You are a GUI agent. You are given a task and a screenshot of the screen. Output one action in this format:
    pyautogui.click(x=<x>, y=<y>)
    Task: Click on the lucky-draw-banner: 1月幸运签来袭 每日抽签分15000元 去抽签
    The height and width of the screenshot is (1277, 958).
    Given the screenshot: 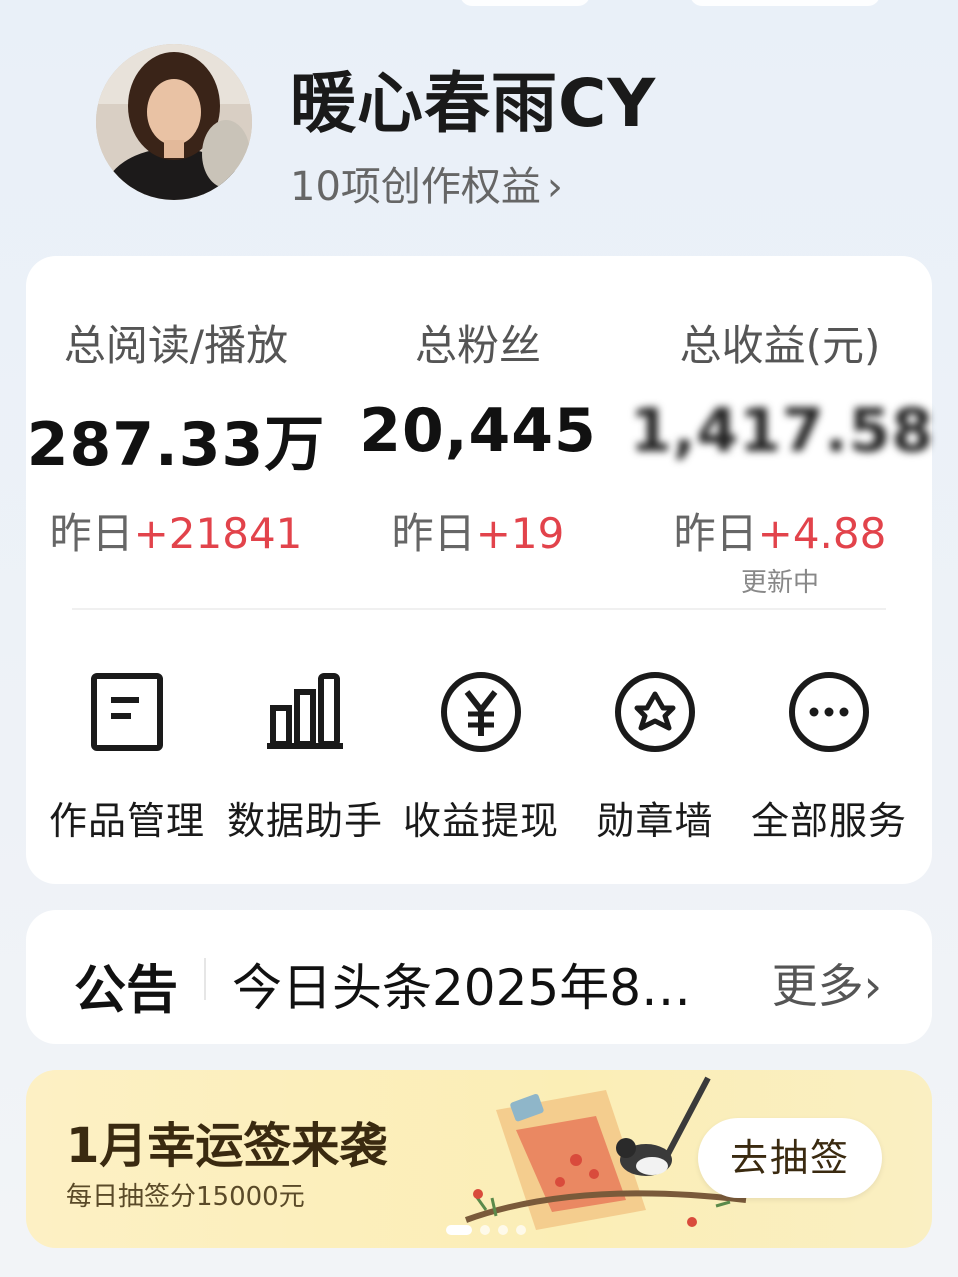 What is the action you would take?
    pyautogui.click(x=479, y=1159)
    